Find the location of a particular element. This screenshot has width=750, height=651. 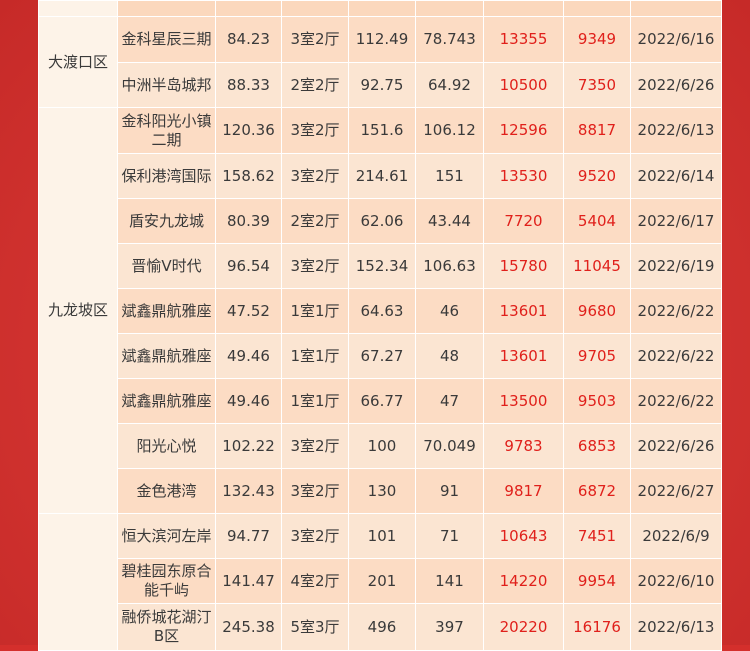

price-inner-cell: 10500 is located at coordinates (523, 85).